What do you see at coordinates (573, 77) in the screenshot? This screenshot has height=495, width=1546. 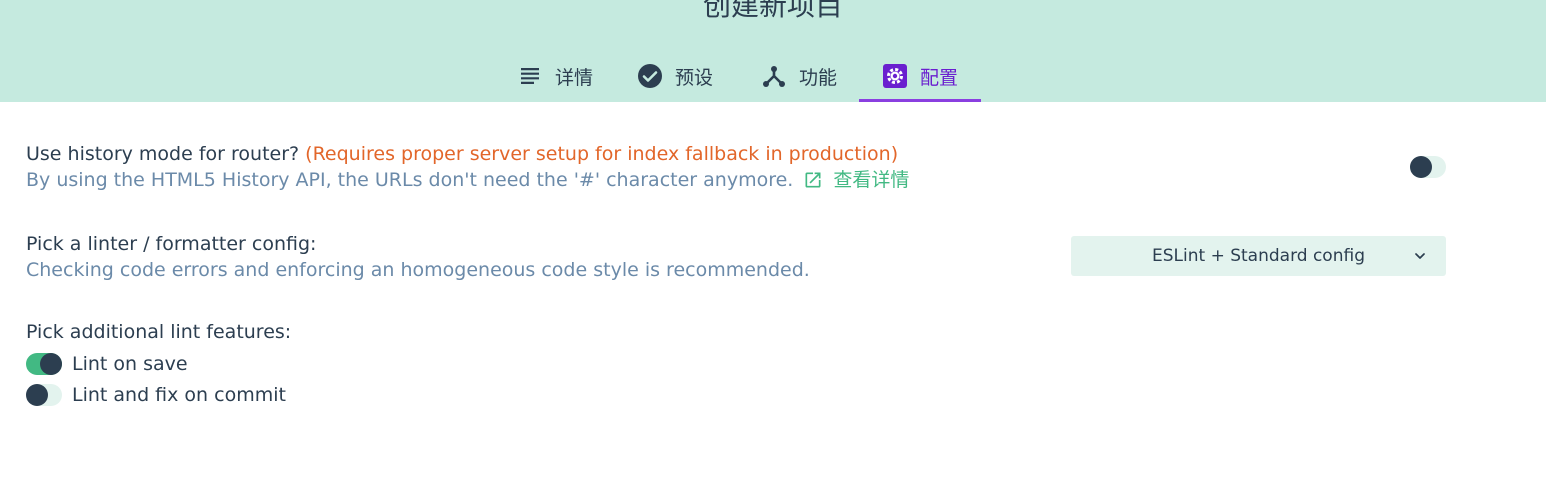 I see `tab-details-label: 详情` at bounding box center [573, 77].